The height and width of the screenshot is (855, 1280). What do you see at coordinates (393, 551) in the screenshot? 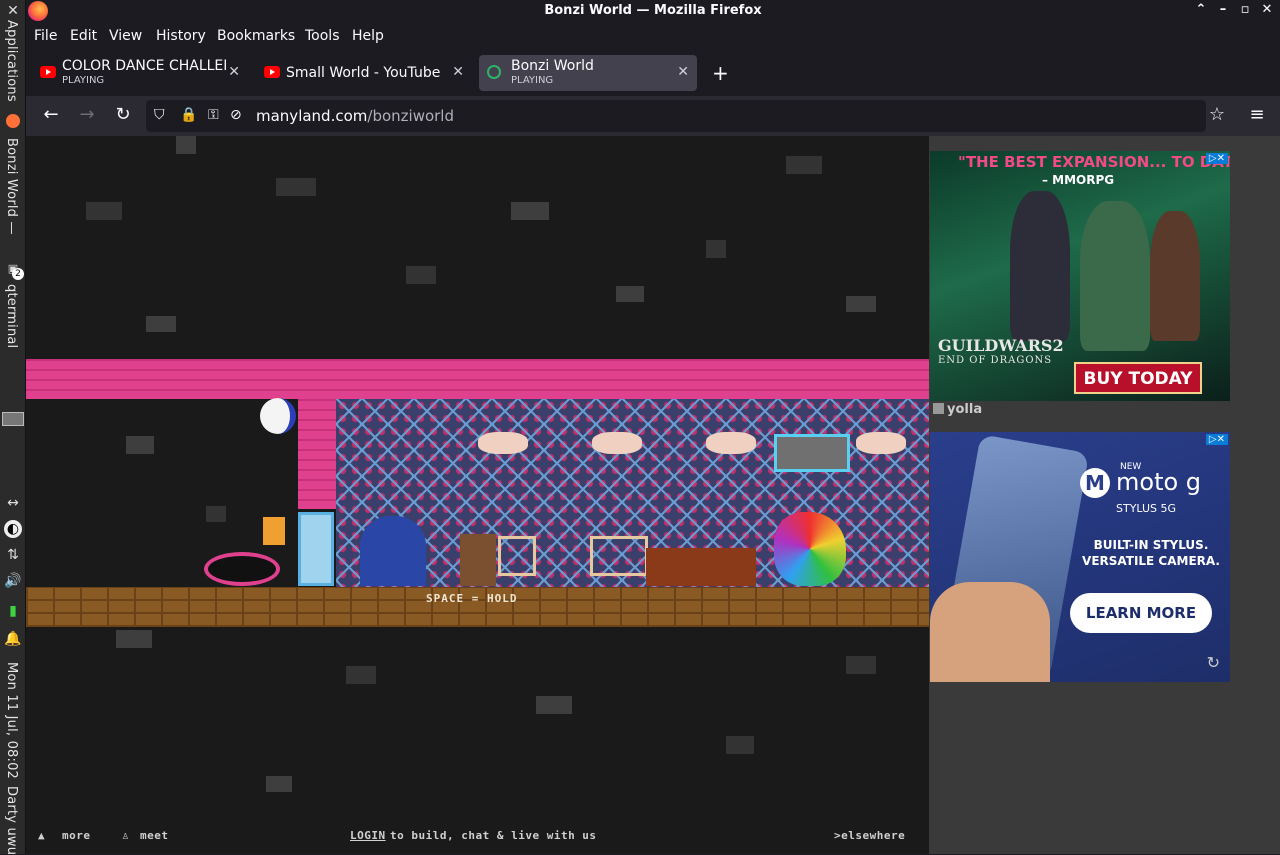
I see `blue-dress-sprite` at bounding box center [393, 551].